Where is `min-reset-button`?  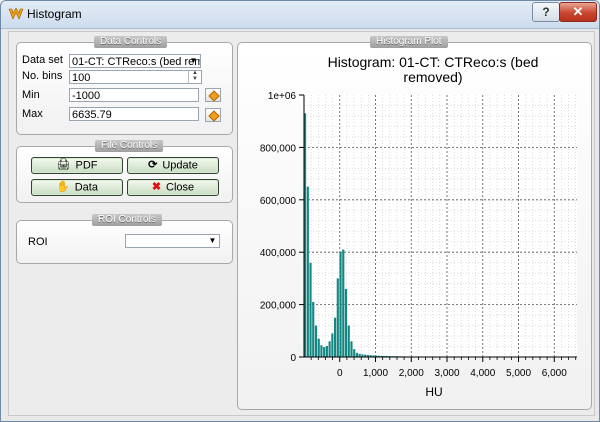 min-reset-button is located at coordinates (213, 95).